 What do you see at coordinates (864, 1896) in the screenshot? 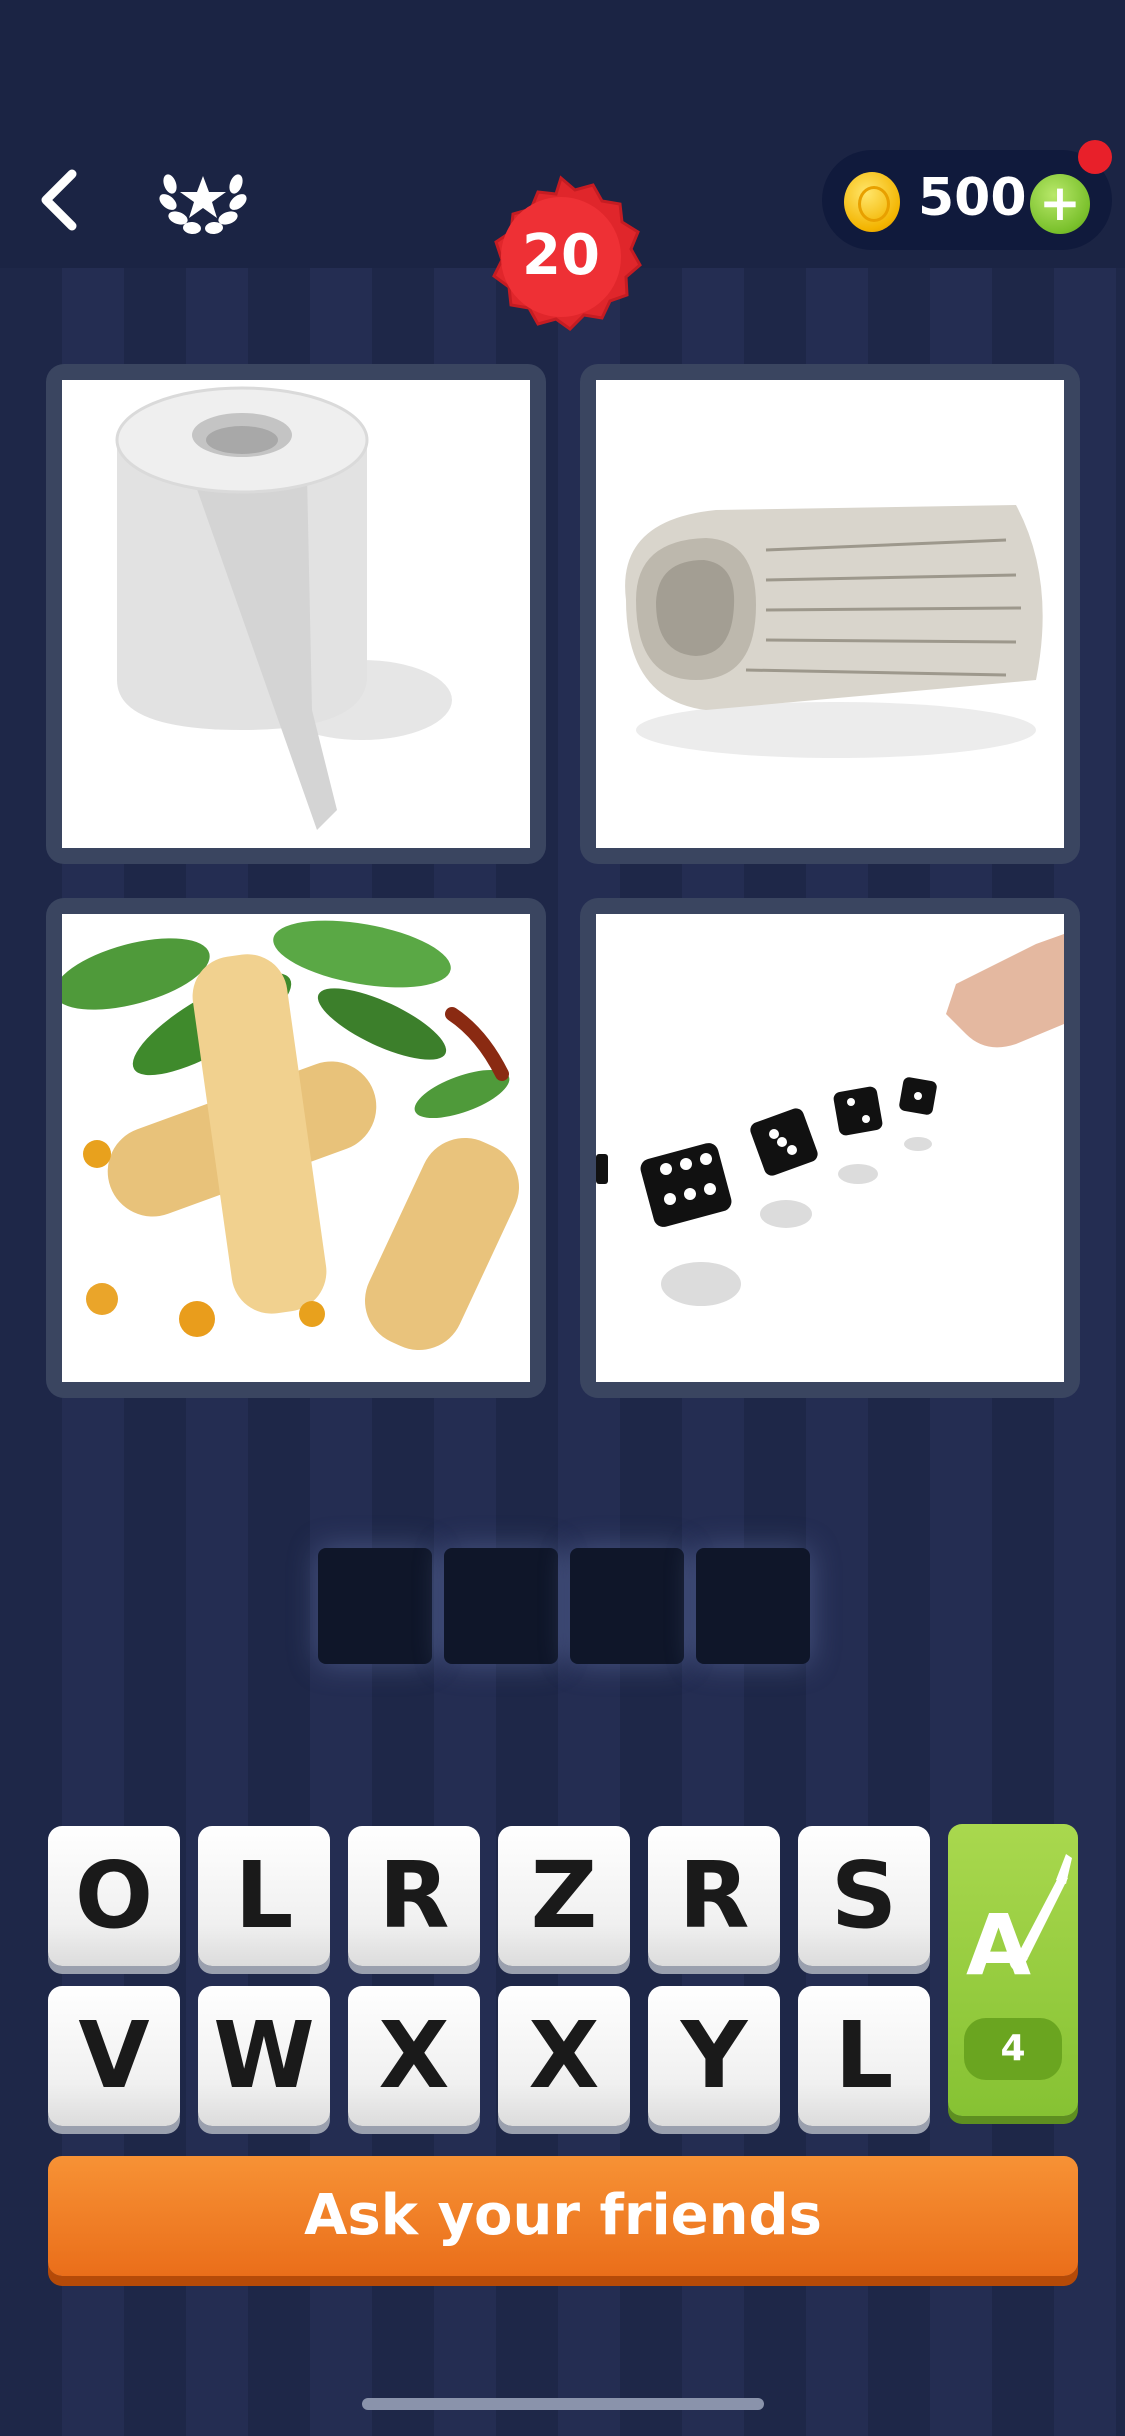
I see `letter-key: S` at bounding box center [864, 1896].